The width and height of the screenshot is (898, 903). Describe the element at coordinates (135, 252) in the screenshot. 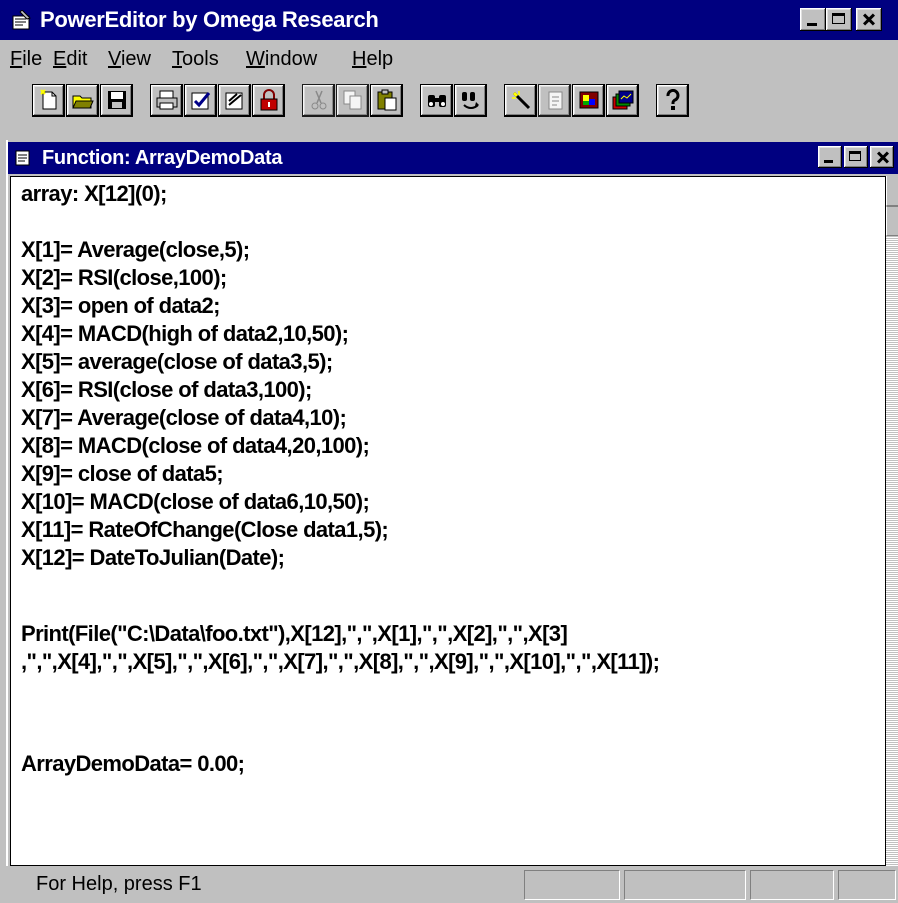

I see `code-line: X[1]= Average(close,5);` at that location.